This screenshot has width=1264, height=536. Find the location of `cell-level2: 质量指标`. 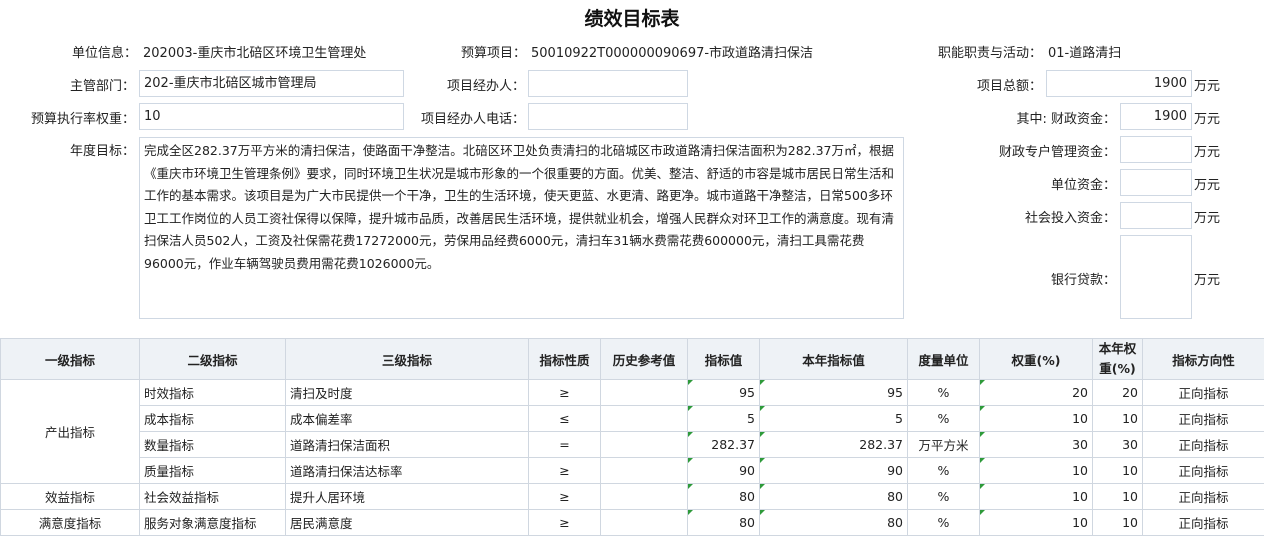

cell-level2: 质量指标 is located at coordinates (212, 470).